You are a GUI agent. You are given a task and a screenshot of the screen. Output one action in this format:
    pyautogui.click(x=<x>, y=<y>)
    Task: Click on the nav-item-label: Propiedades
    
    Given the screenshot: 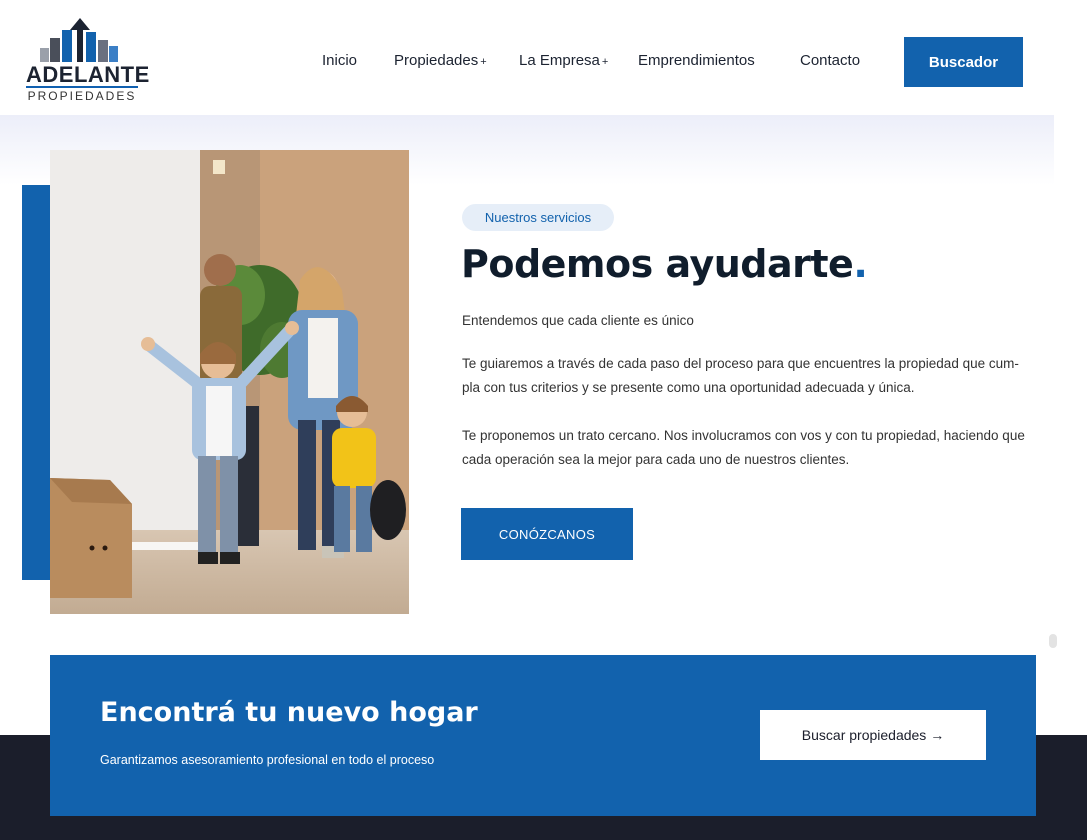 What is the action you would take?
    pyautogui.click(x=436, y=60)
    